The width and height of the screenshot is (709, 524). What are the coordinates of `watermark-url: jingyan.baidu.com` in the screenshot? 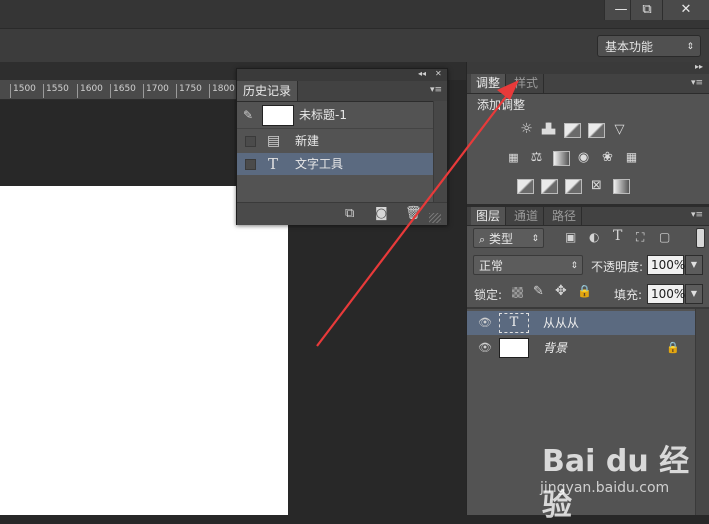 It's located at (605, 488).